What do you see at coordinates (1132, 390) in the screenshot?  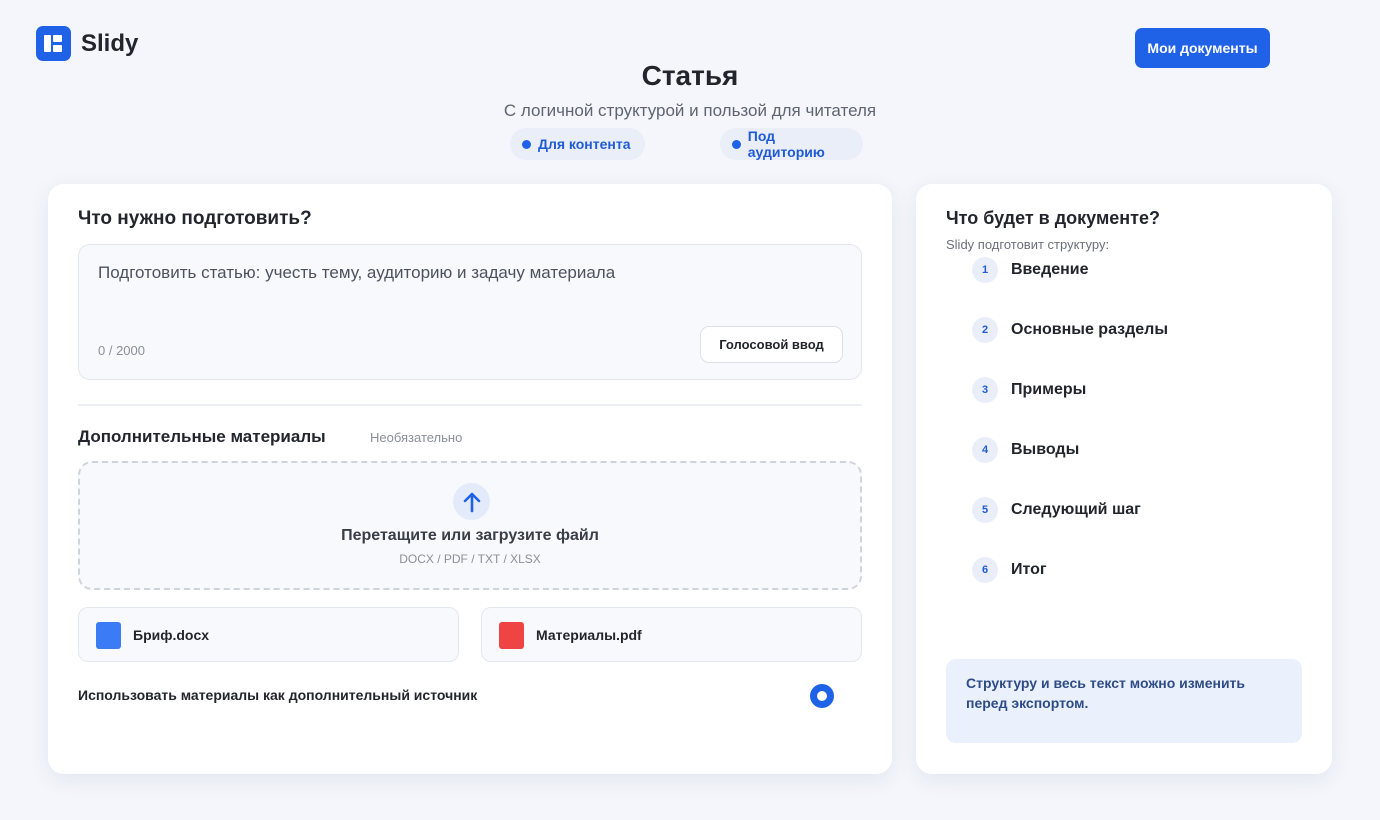 I see `structure-item: 3 Примеры` at bounding box center [1132, 390].